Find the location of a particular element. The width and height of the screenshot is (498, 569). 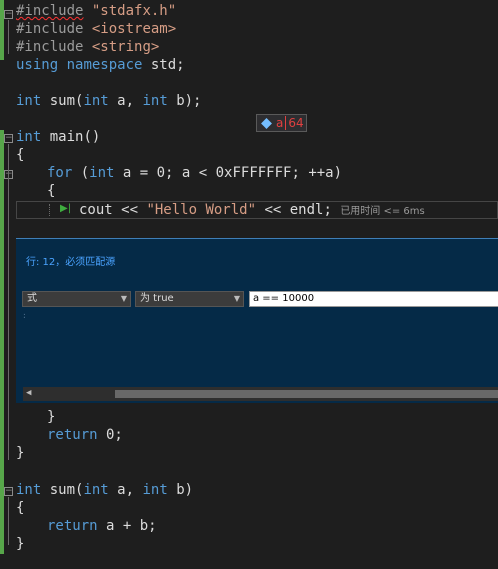

code-line-17: int sum(int a, int b) is located at coordinates (104, 490).